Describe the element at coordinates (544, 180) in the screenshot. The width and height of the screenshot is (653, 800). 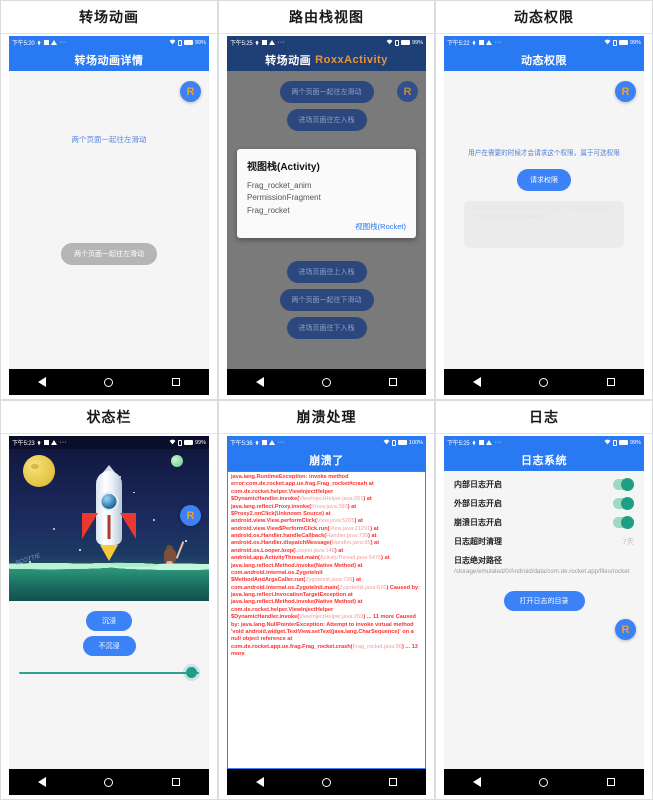
I see `request-permission-button: 请求权限` at that location.